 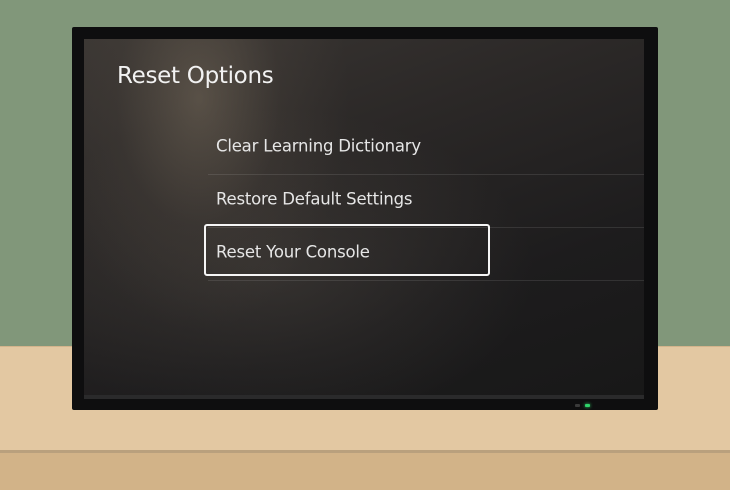 What do you see at coordinates (293, 252) in the screenshot?
I see `menu-item-label: Reset Your Console` at bounding box center [293, 252].